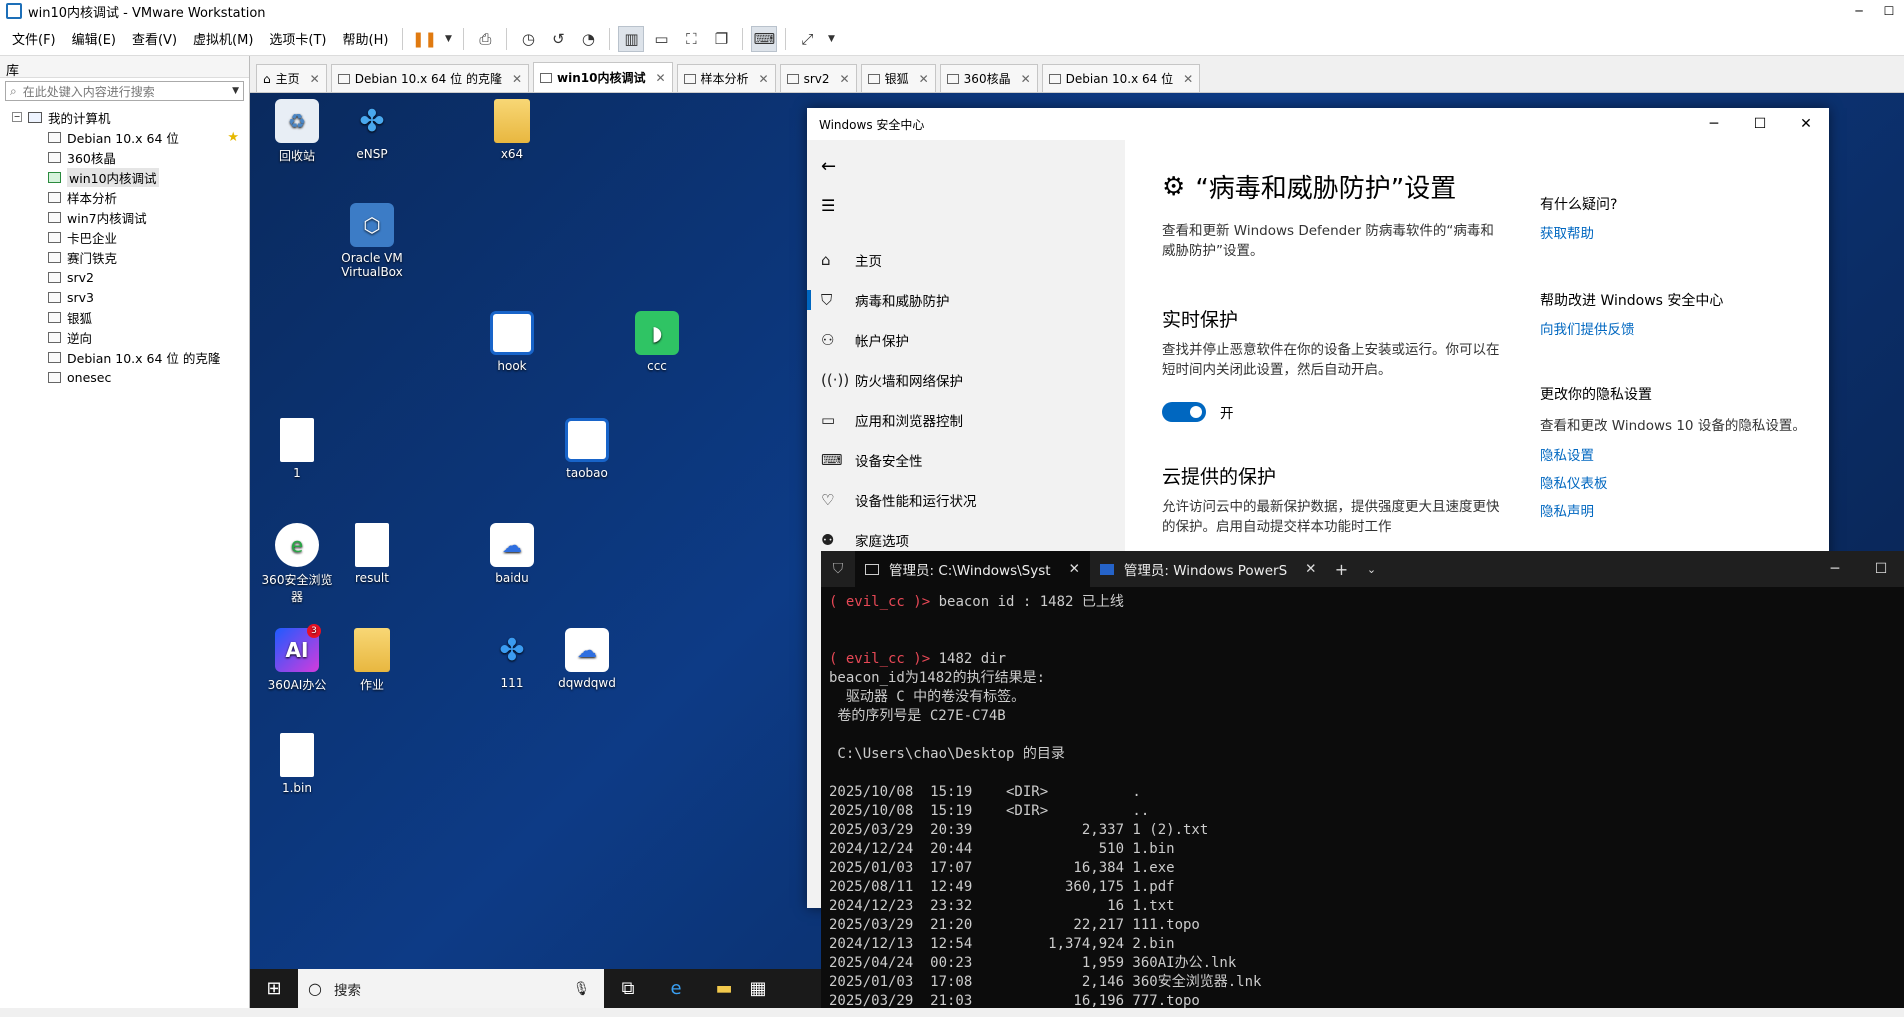  What do you see at coordinates (1675, 510) in the screenshot?
I see `privacy-statement-link: 隐私声明` at bounding box center [1675, 510].